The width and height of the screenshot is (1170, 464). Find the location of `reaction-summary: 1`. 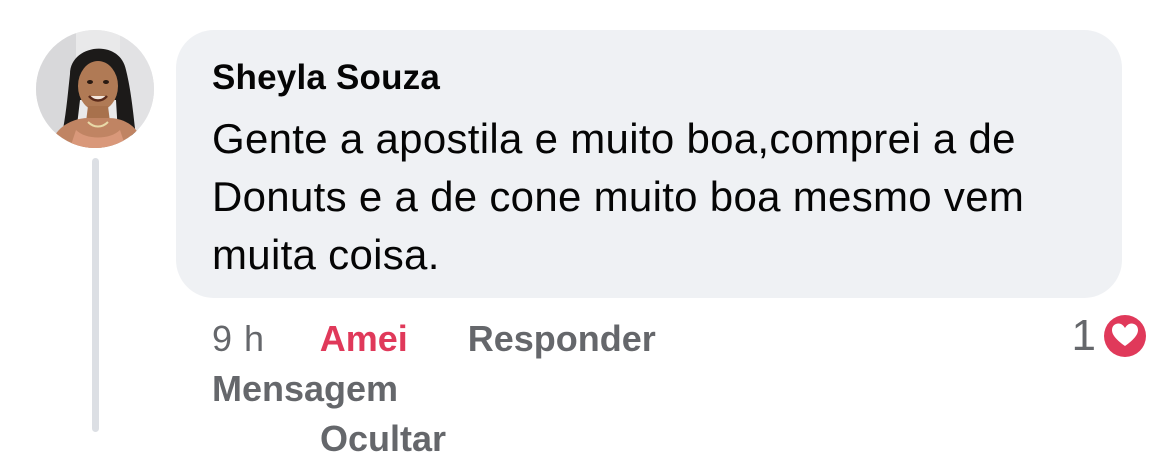

reaction-summary: 1 is located at coordinates (1111, 336).